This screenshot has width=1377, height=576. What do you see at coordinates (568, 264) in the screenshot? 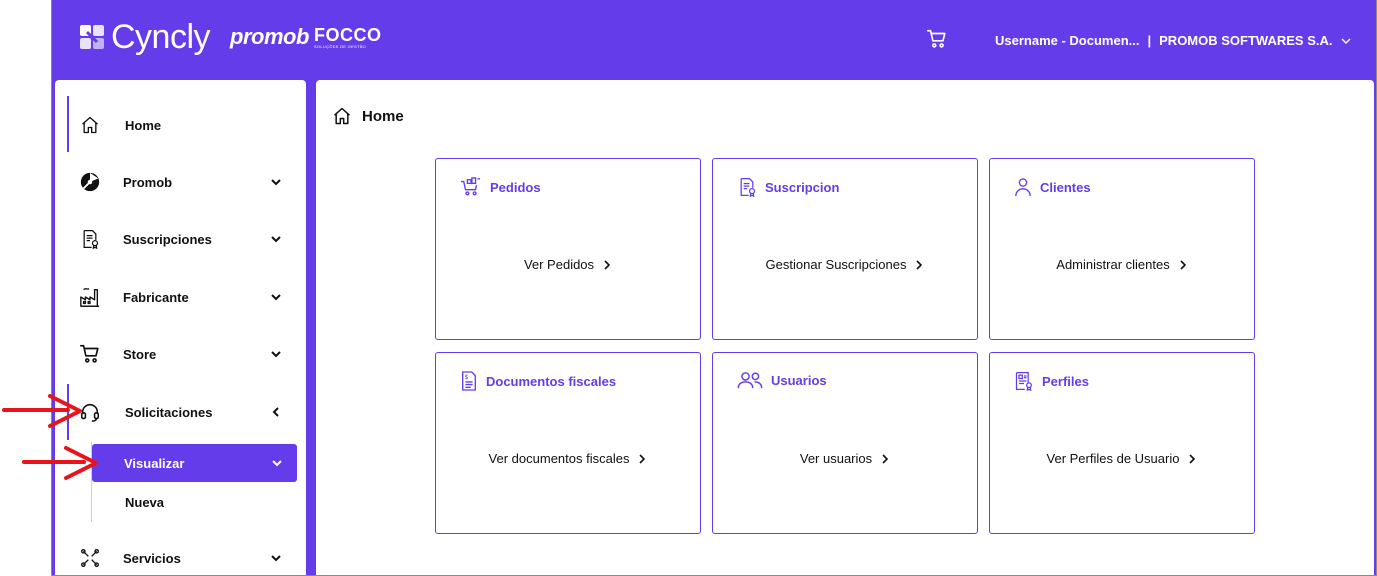
I see `ver-pedidos-link: Ver Pedidos` at bounding box center [568, 264].